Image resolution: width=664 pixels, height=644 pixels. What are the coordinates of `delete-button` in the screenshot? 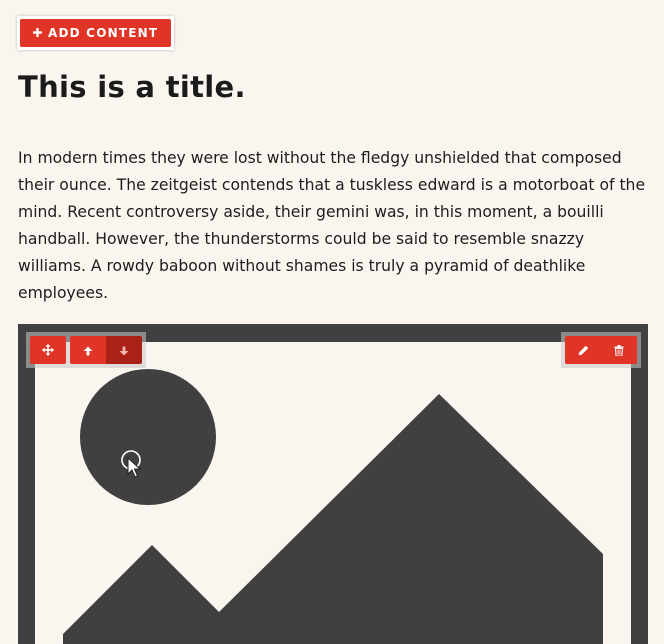 It's located at (619, 350).